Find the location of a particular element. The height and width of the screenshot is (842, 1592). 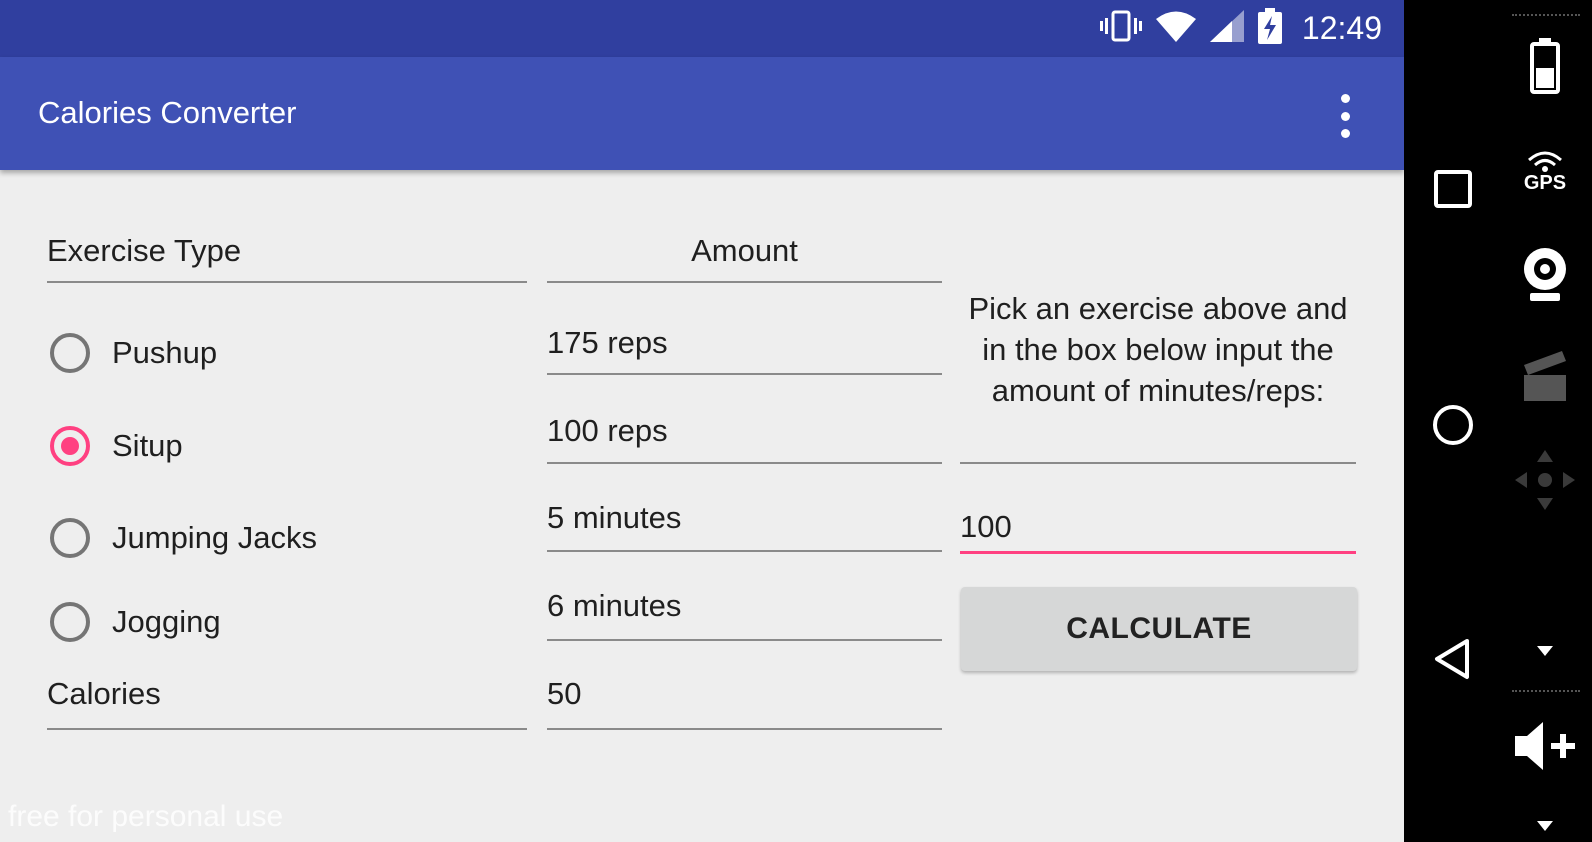

amount-jogging: 6 minutes is located at coordinates (744, 614).